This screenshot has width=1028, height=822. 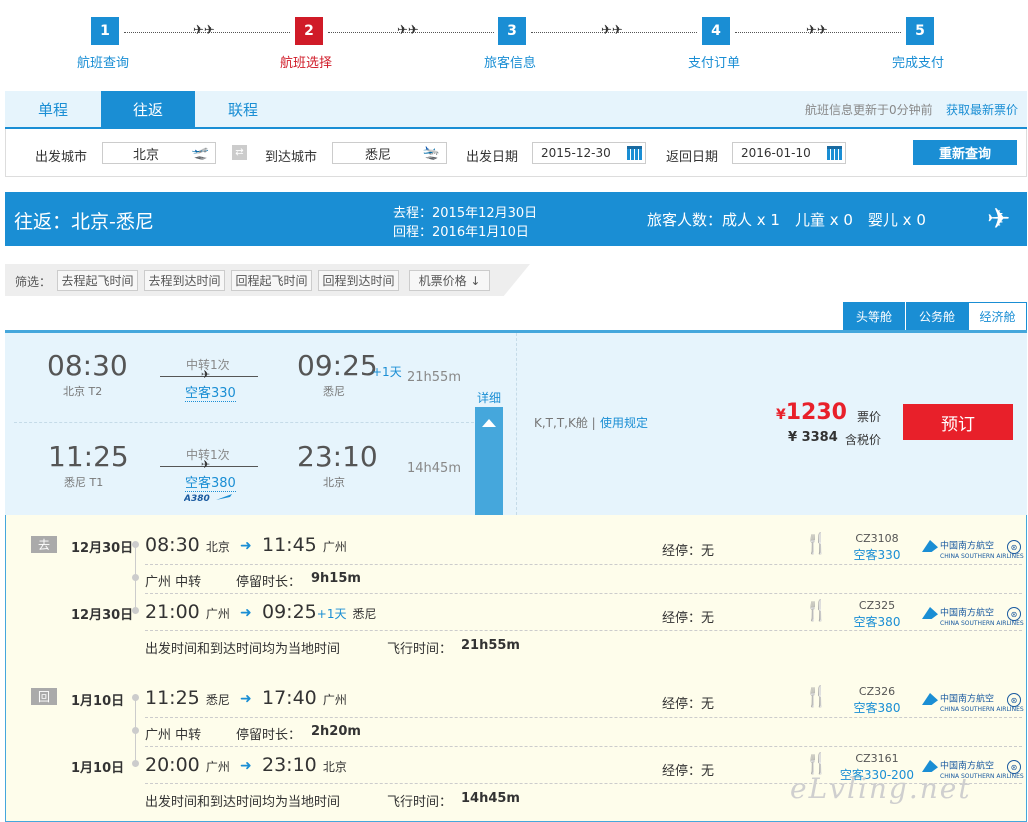 I want to click on tab-round-trip: 往返, so click(x=148, y=109).